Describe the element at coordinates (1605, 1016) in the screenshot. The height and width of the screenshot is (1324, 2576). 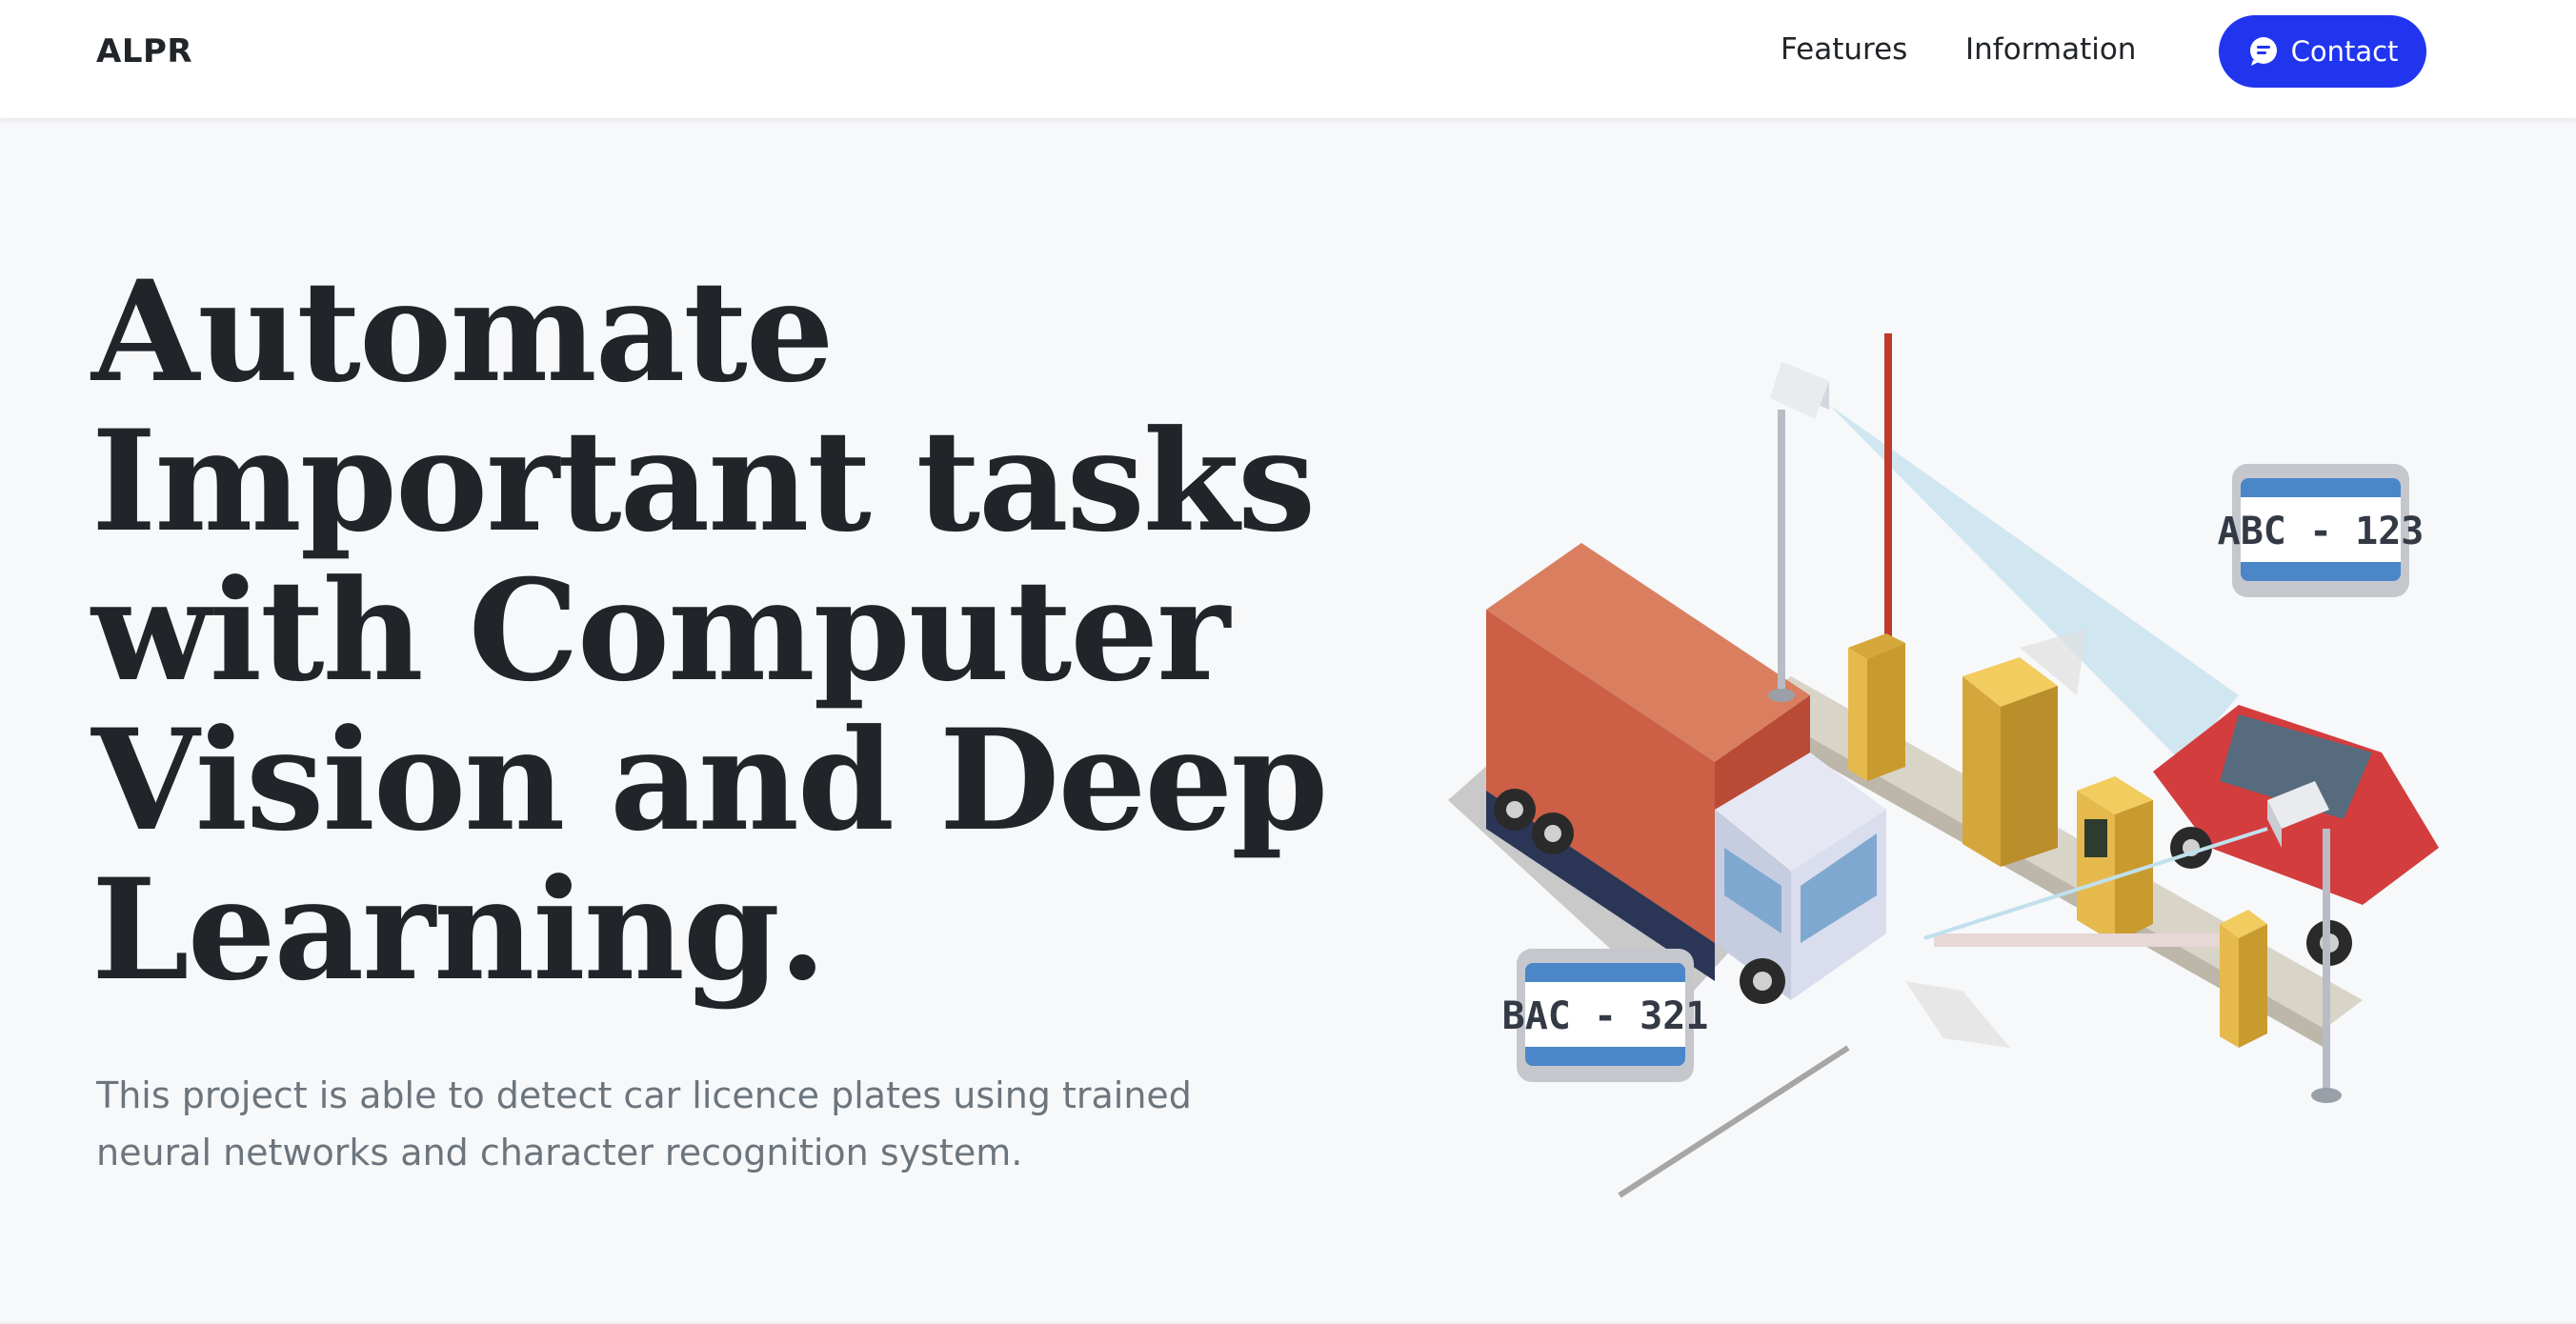
I see `plate-bac-321: BAC - 321` at that location.